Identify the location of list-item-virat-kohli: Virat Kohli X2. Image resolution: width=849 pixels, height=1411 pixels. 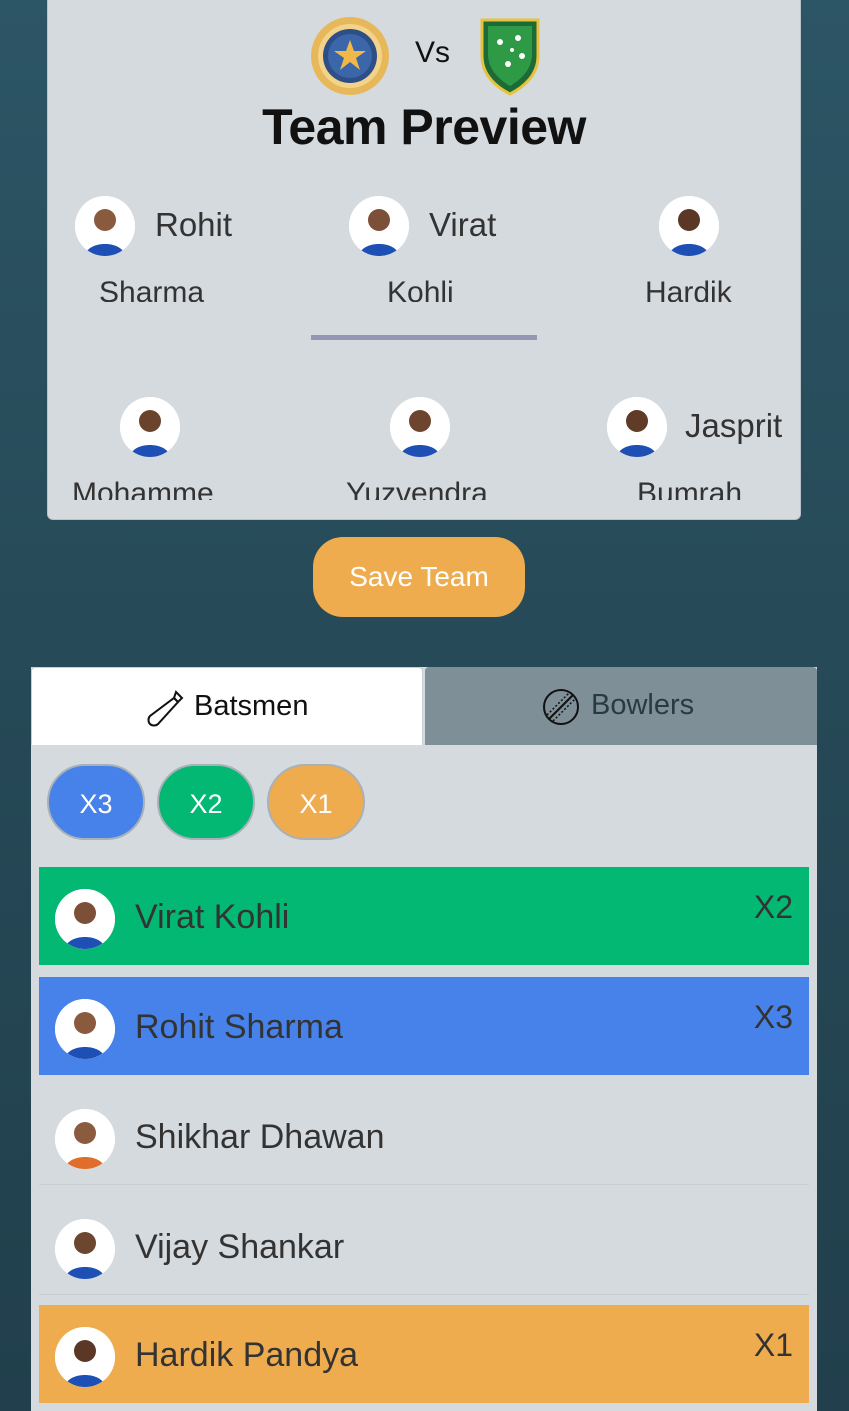
(424, 916).